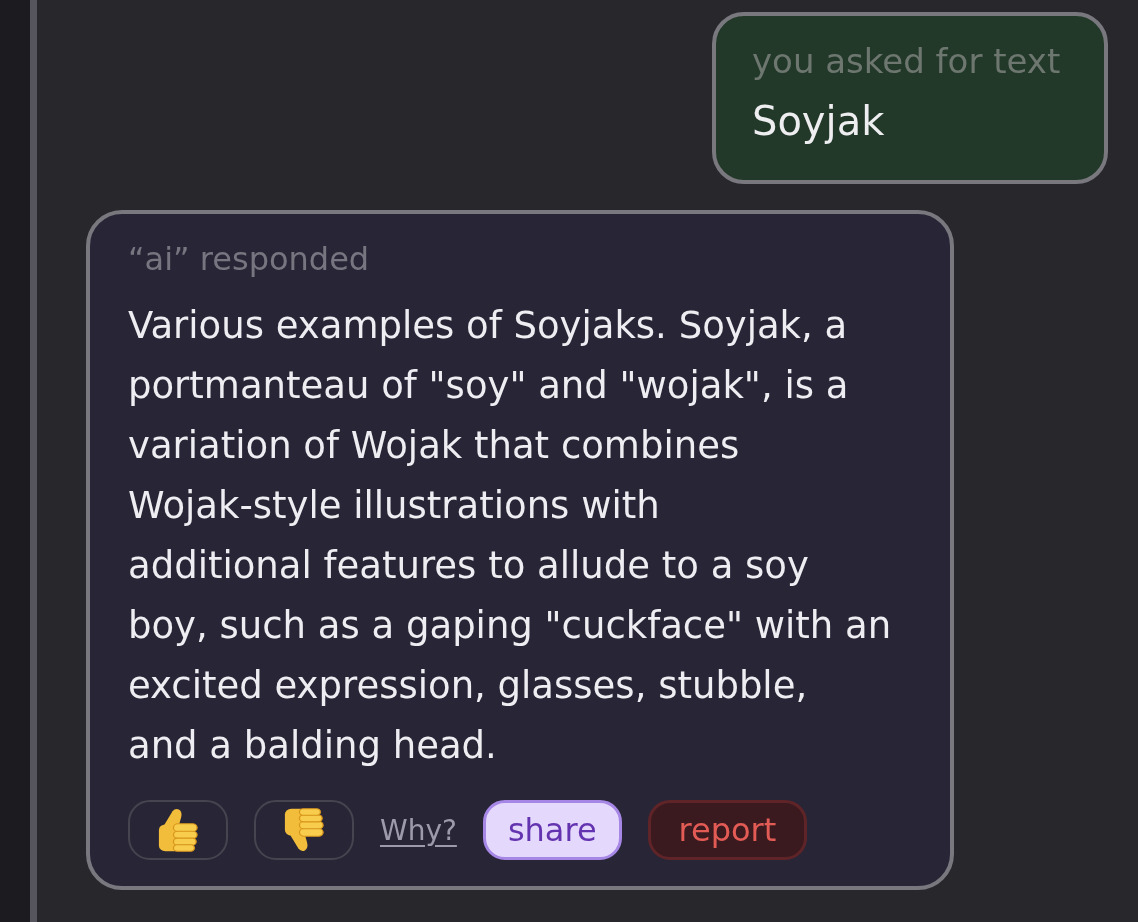 The height and width of the screenshot is (922, 1138). I want to click on like-button, so click(178, 830).